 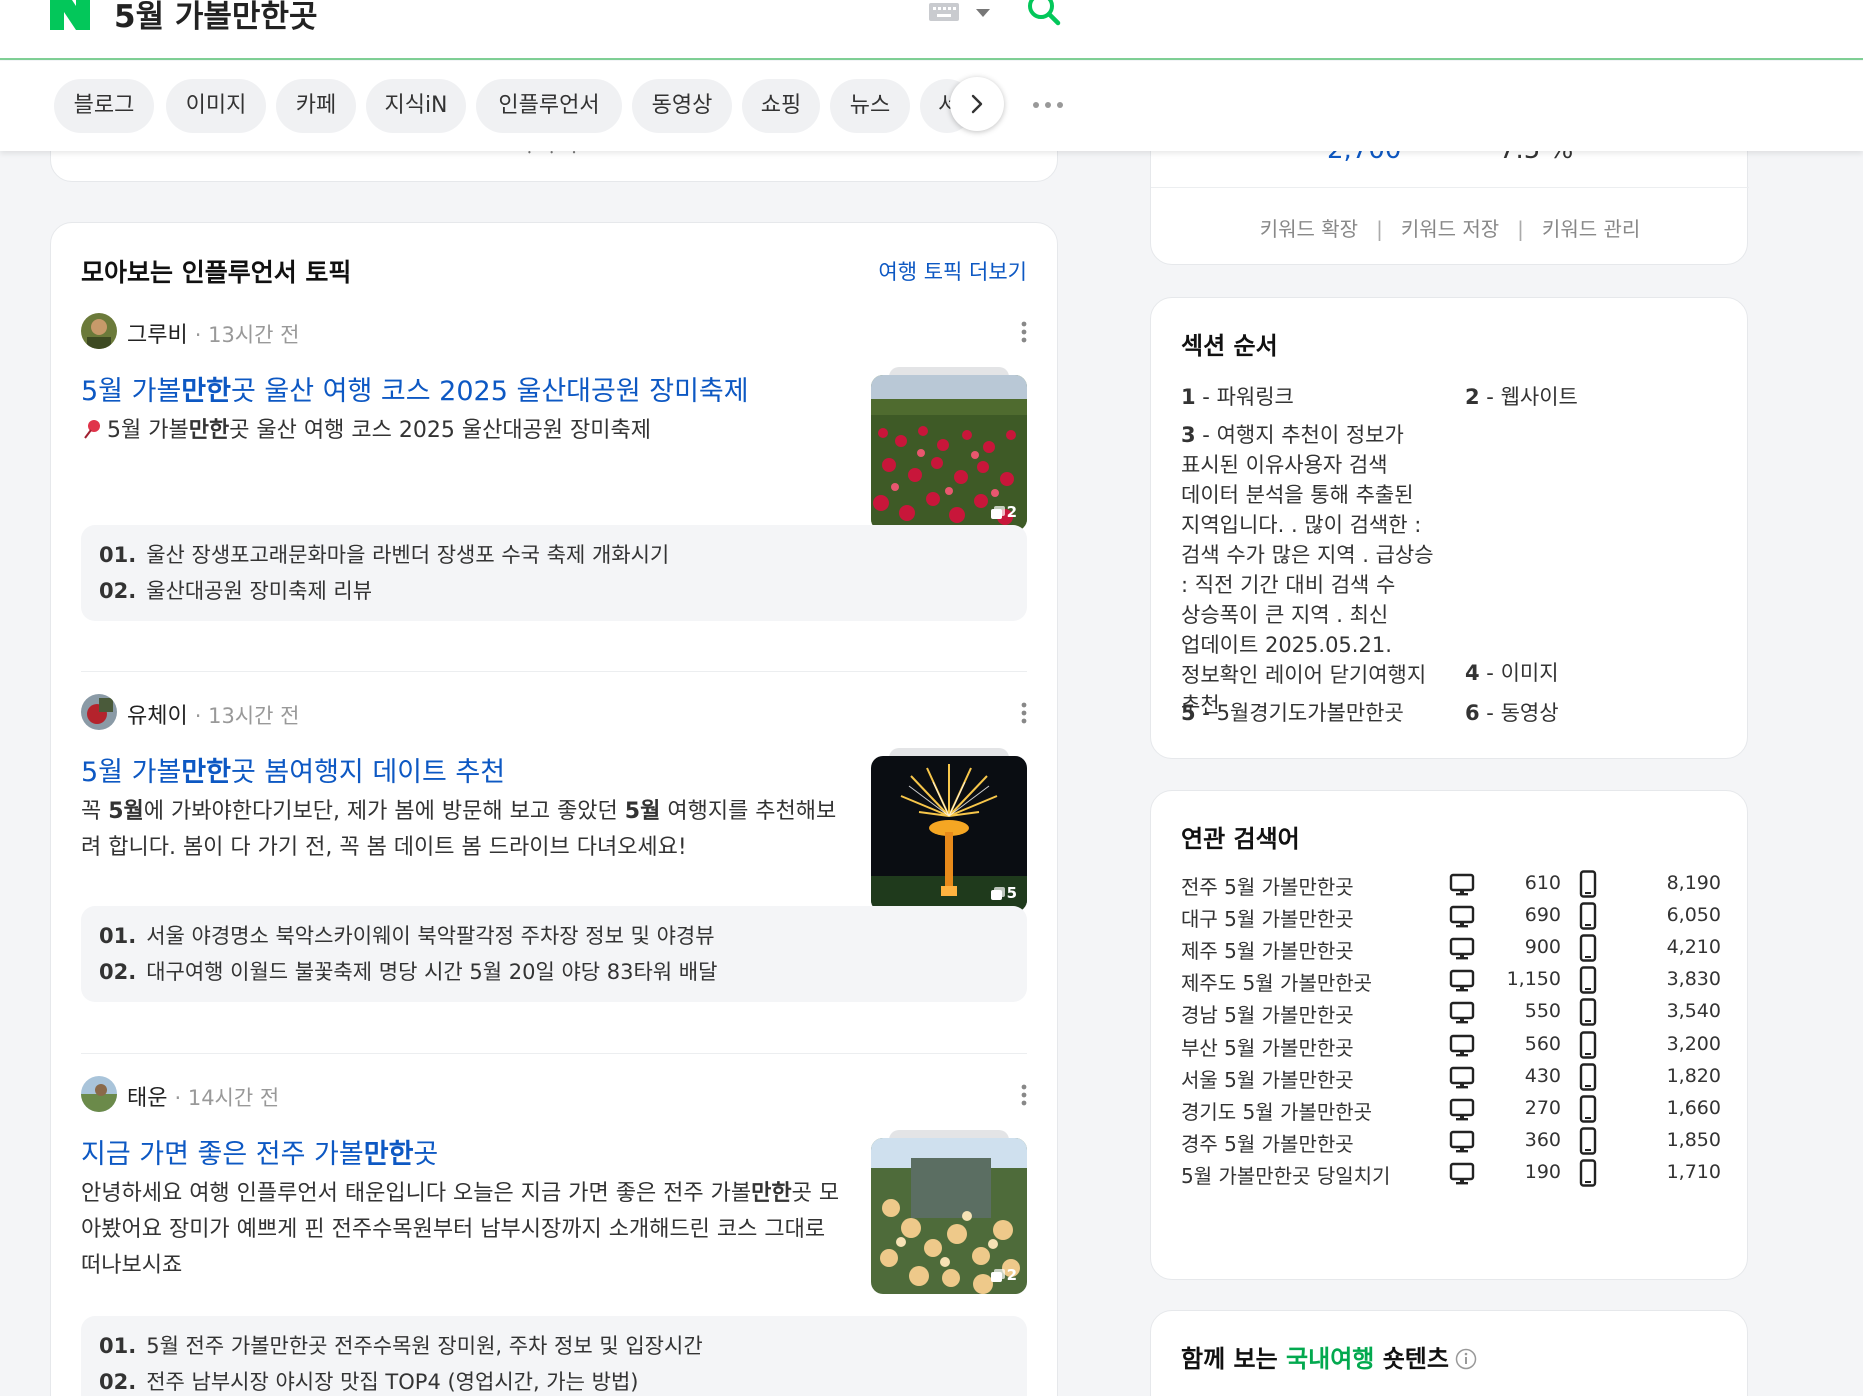 What do you see at coordinates (1542, 1107) in the screenshot?
I see `pc-search-count: 270` at bounding box center [1542, 1107].